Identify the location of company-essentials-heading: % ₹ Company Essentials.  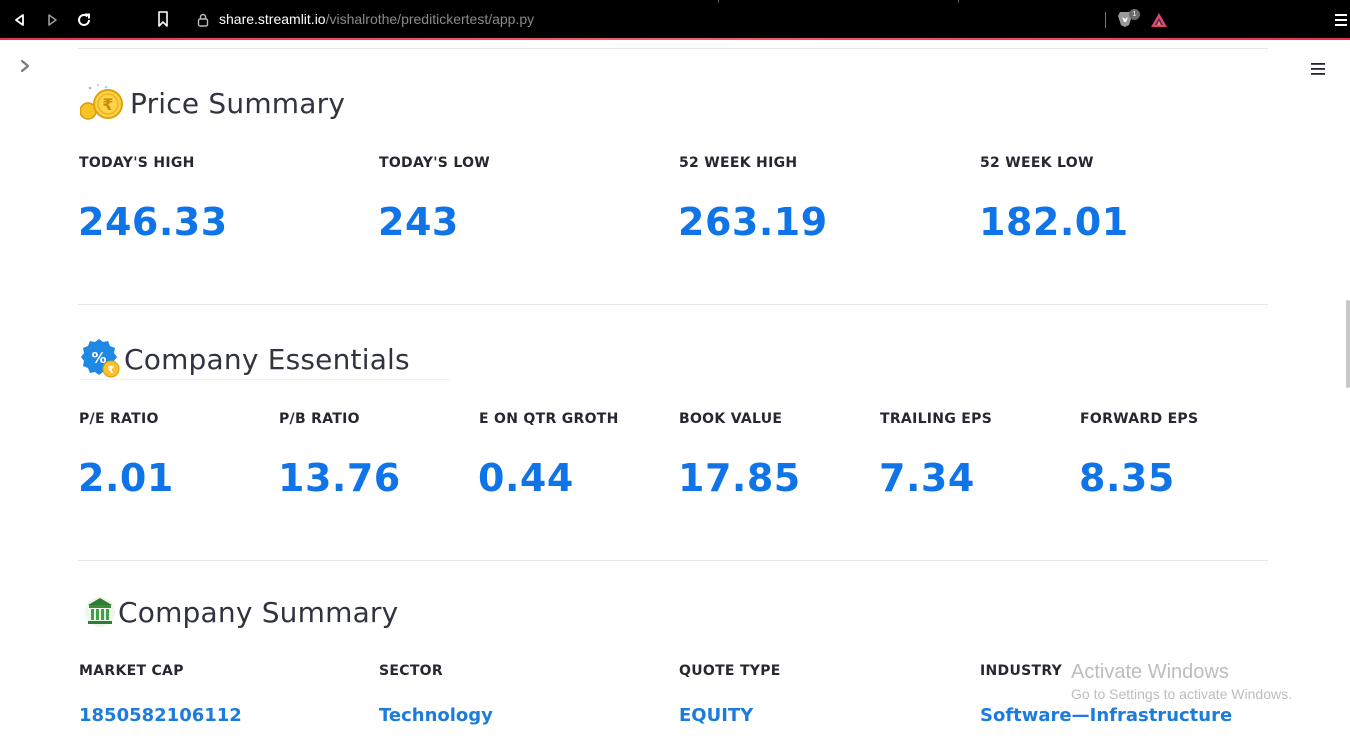
(245, 359).